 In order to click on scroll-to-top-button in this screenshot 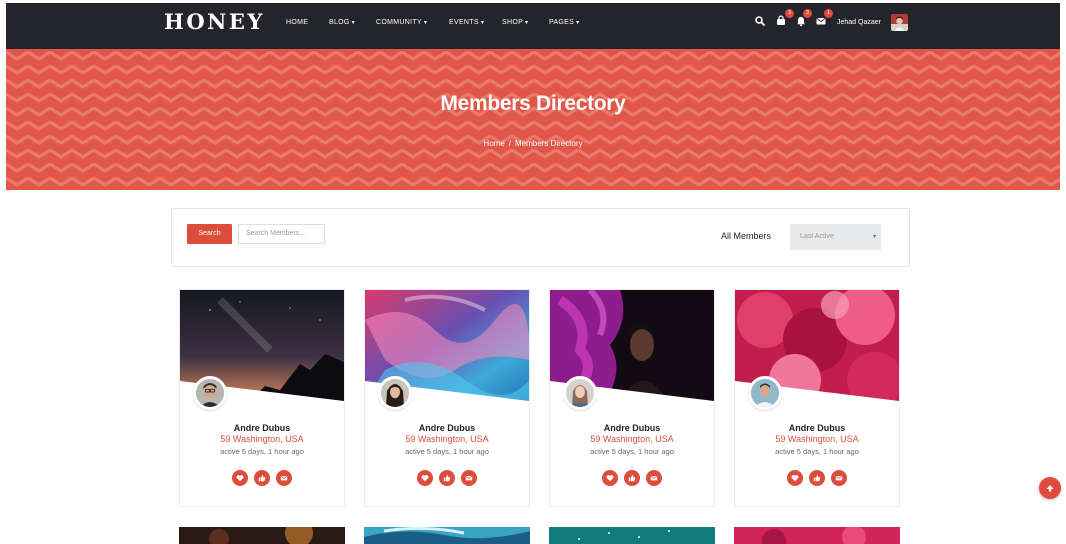, I will do `click(1050, 488)`.